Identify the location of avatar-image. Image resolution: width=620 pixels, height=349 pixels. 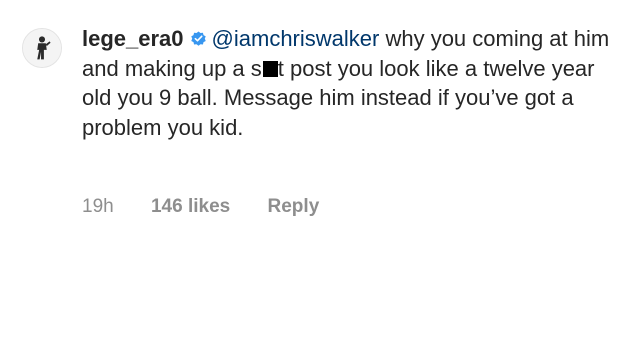
(42, 48).